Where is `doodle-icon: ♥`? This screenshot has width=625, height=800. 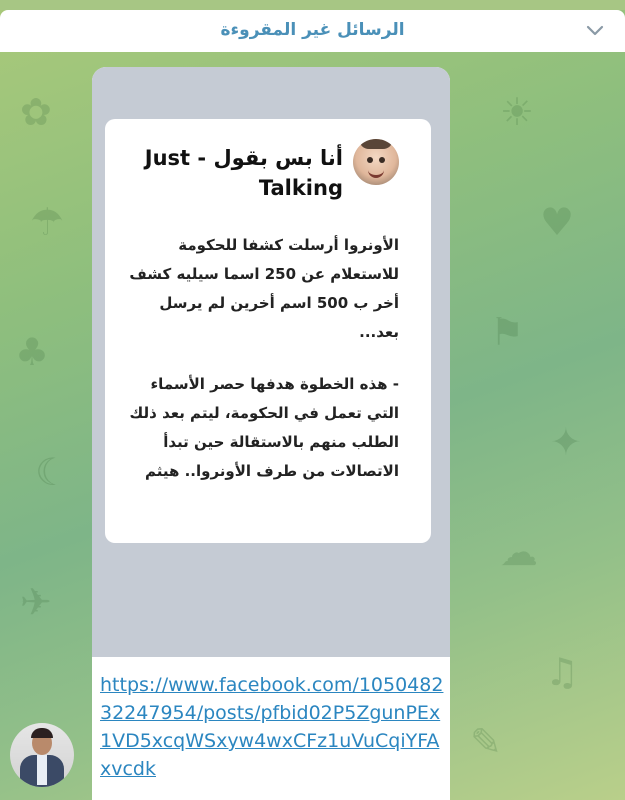 doodle-icon: ♥ is located at coordinates (557, 222).